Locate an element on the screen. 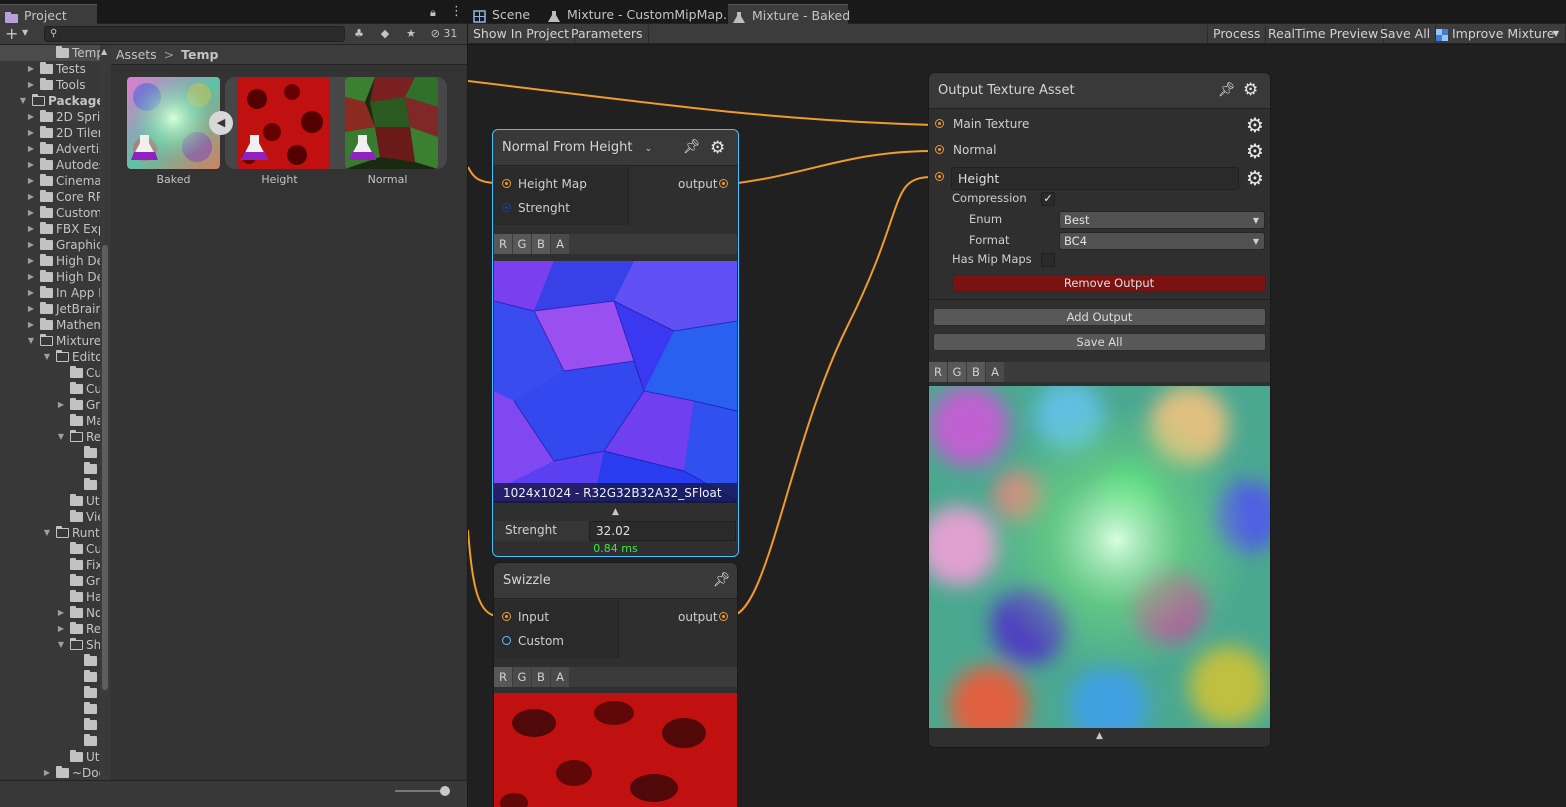 The image size is (1566, 807). tree-item: ▶ Autodesl is located at coordinates (54, 165).